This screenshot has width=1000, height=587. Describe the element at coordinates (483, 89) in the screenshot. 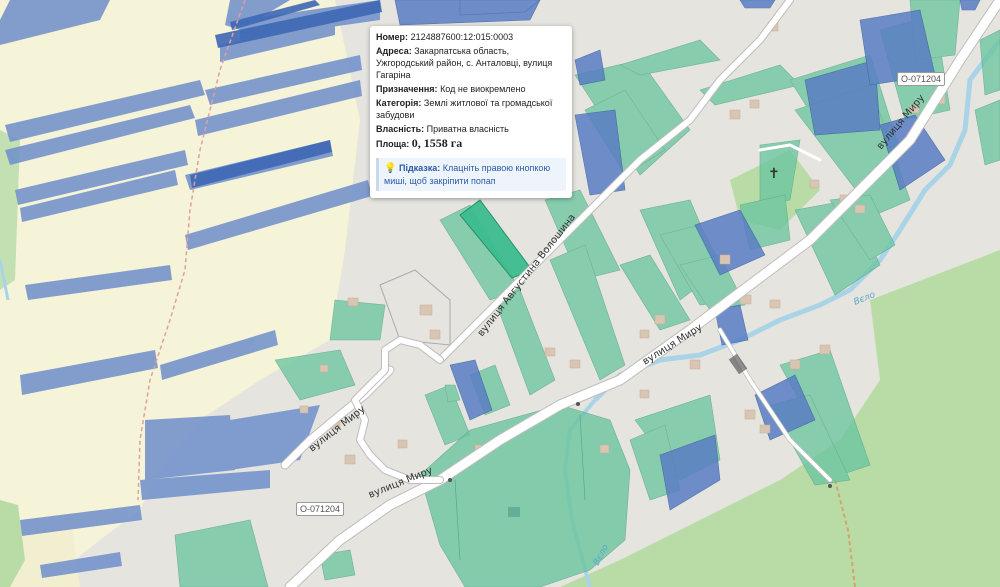

I see `popup-purpose-value: Код не виокремлено` at that location.